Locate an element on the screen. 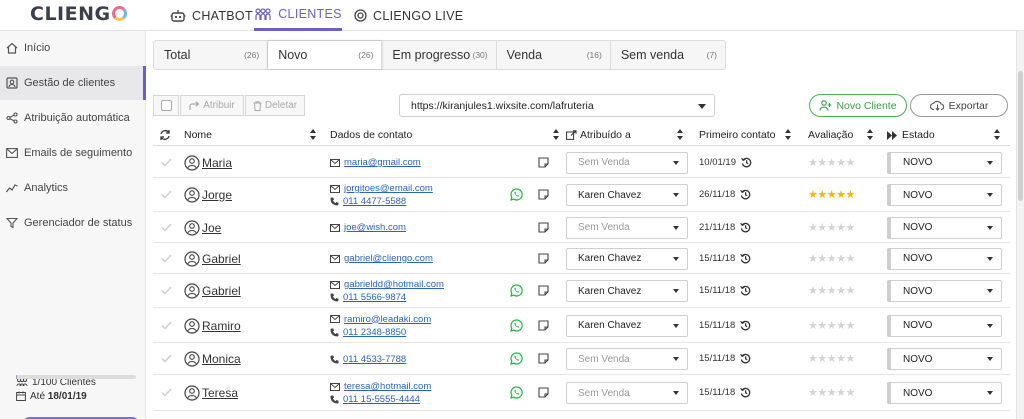  select-all-checkbox is located at coordinates (166, 105).